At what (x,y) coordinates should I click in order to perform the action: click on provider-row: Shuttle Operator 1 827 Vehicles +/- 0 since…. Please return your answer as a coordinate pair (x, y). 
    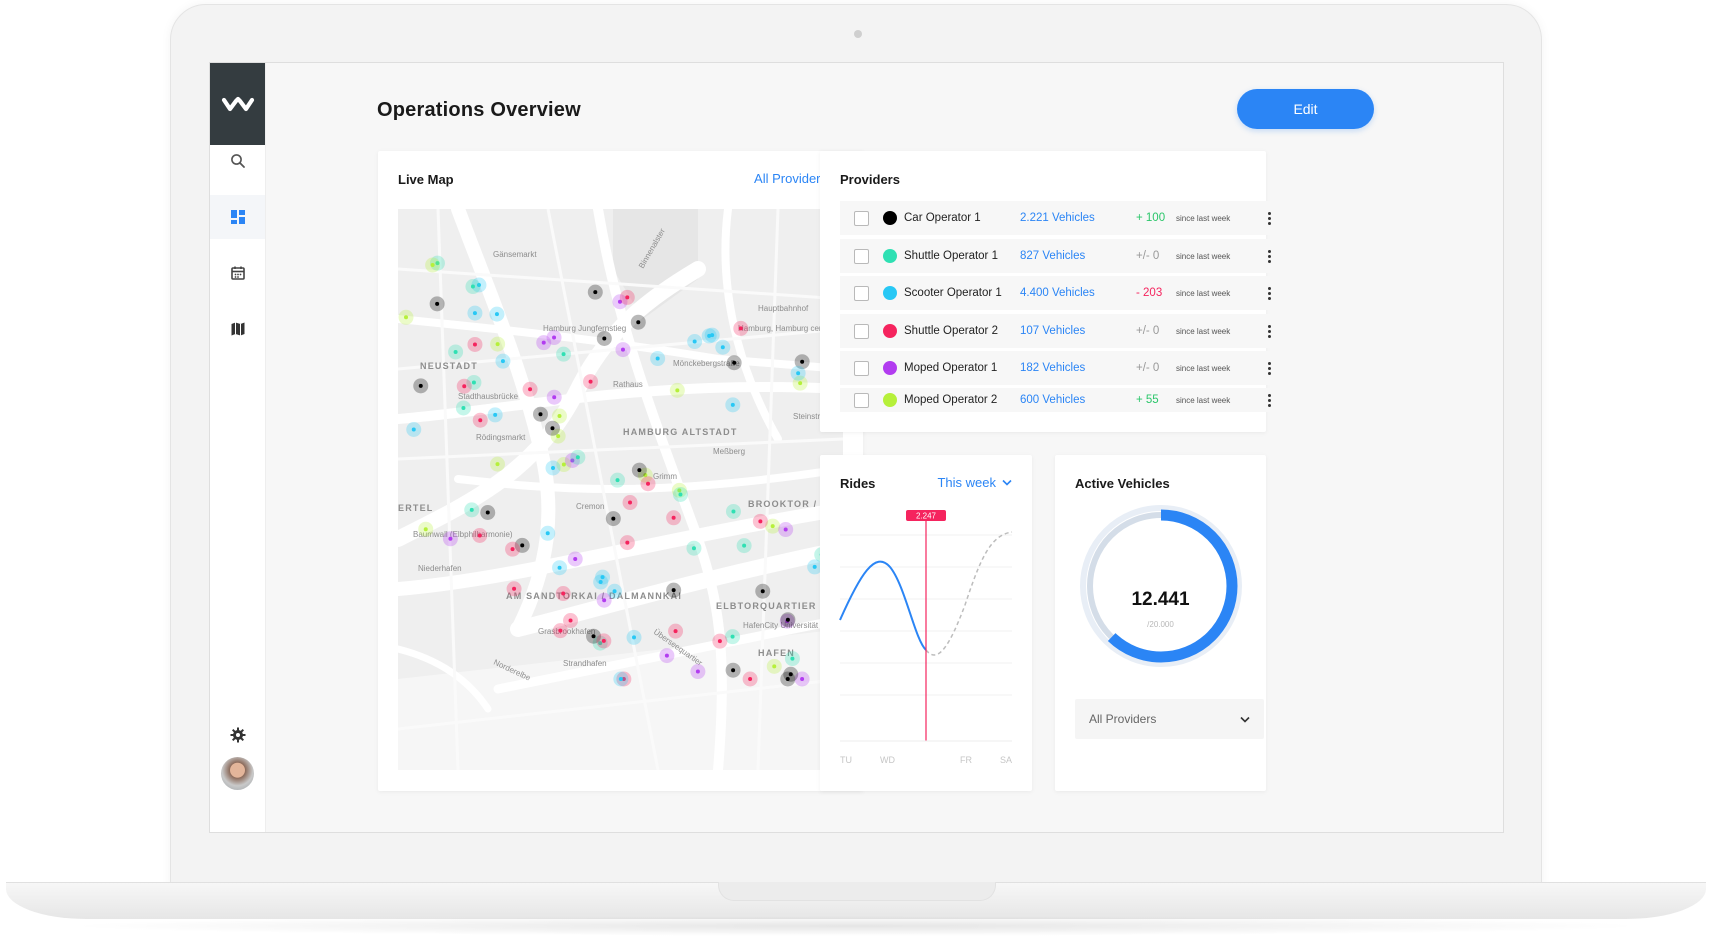
    Looking at the image, I should click on (1062, 256).